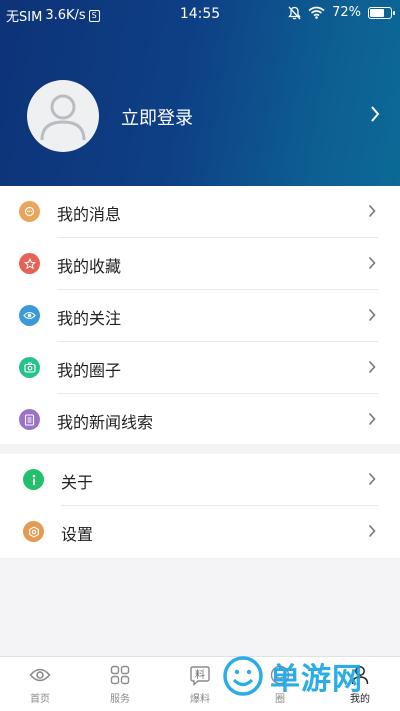  I want to click on menu-item-about: 关于, so click(200, 480).